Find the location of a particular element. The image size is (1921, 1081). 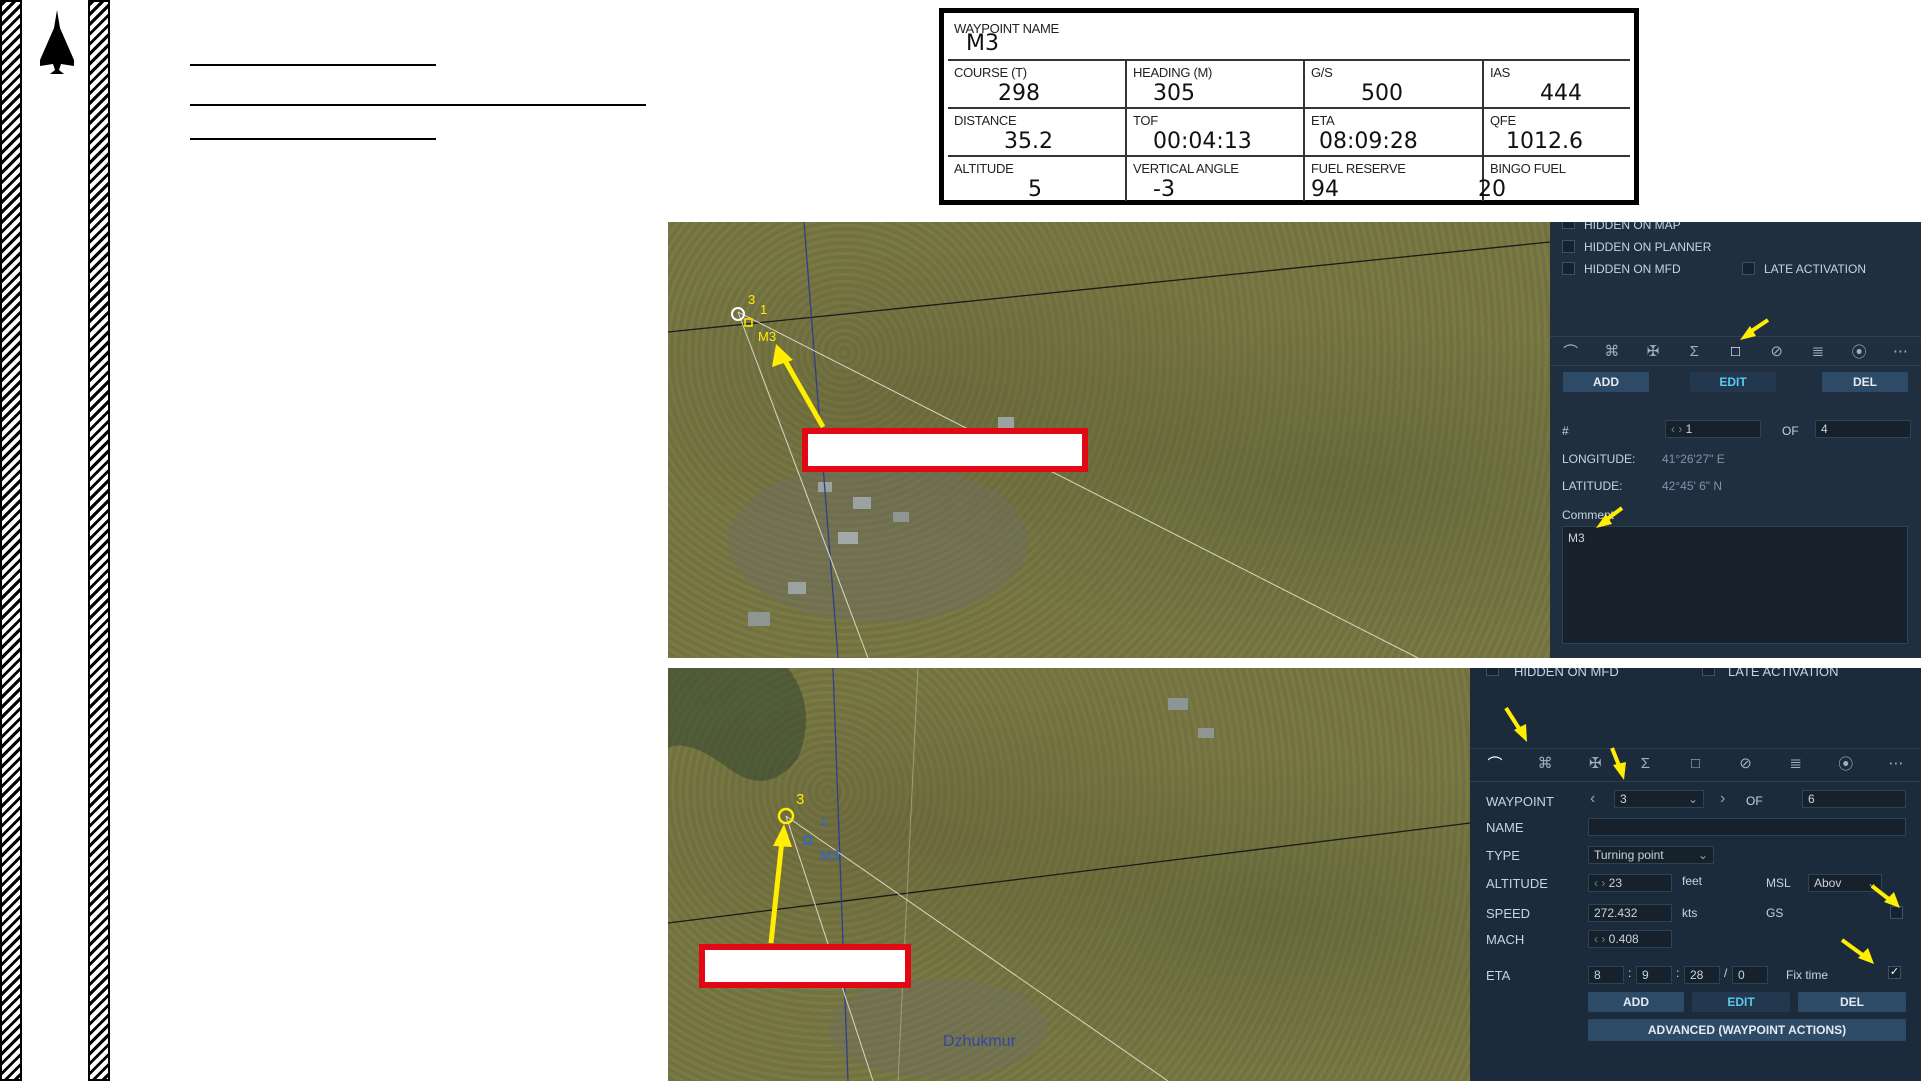

decorative-hatch-bar-left is located at coordinates (11, 540).